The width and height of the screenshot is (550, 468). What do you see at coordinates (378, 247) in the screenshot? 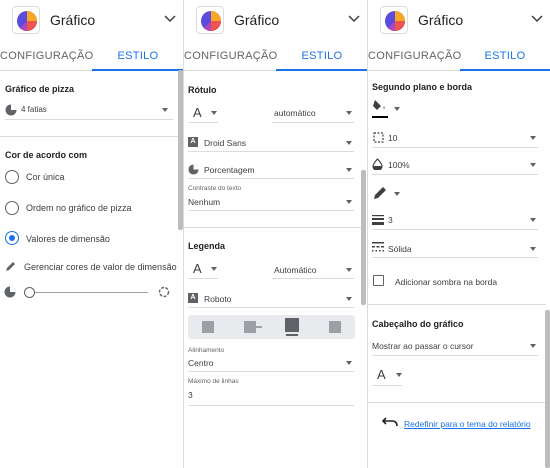
I see `line-style-icon` at bounding box center [378, 247].